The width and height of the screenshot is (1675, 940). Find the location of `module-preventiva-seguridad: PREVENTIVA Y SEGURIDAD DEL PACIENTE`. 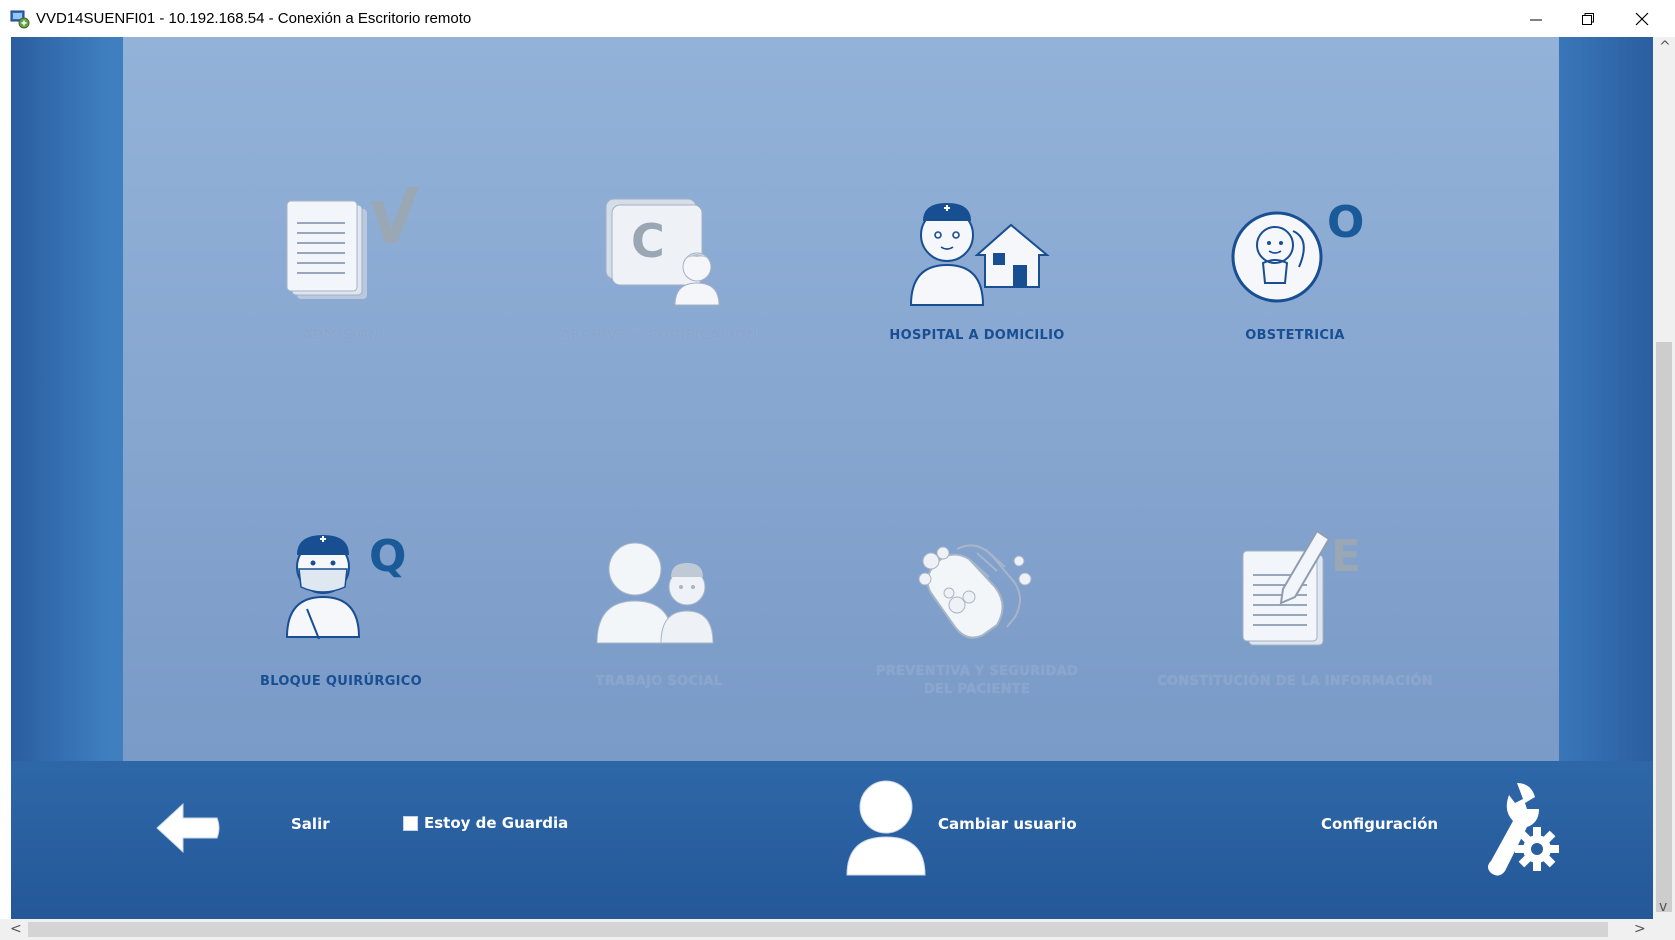

module-preventiva-seguridad: PREVENTIVA Y SEGURIDAD DEL PACIENTE is located at coordinates (977, 612).